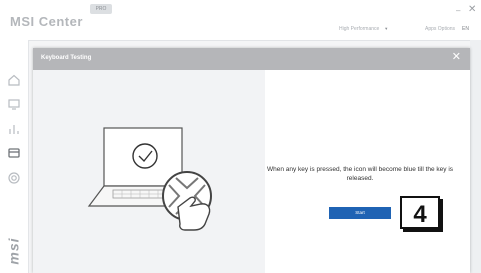  I want to click on background-panel, so click(475, 156).